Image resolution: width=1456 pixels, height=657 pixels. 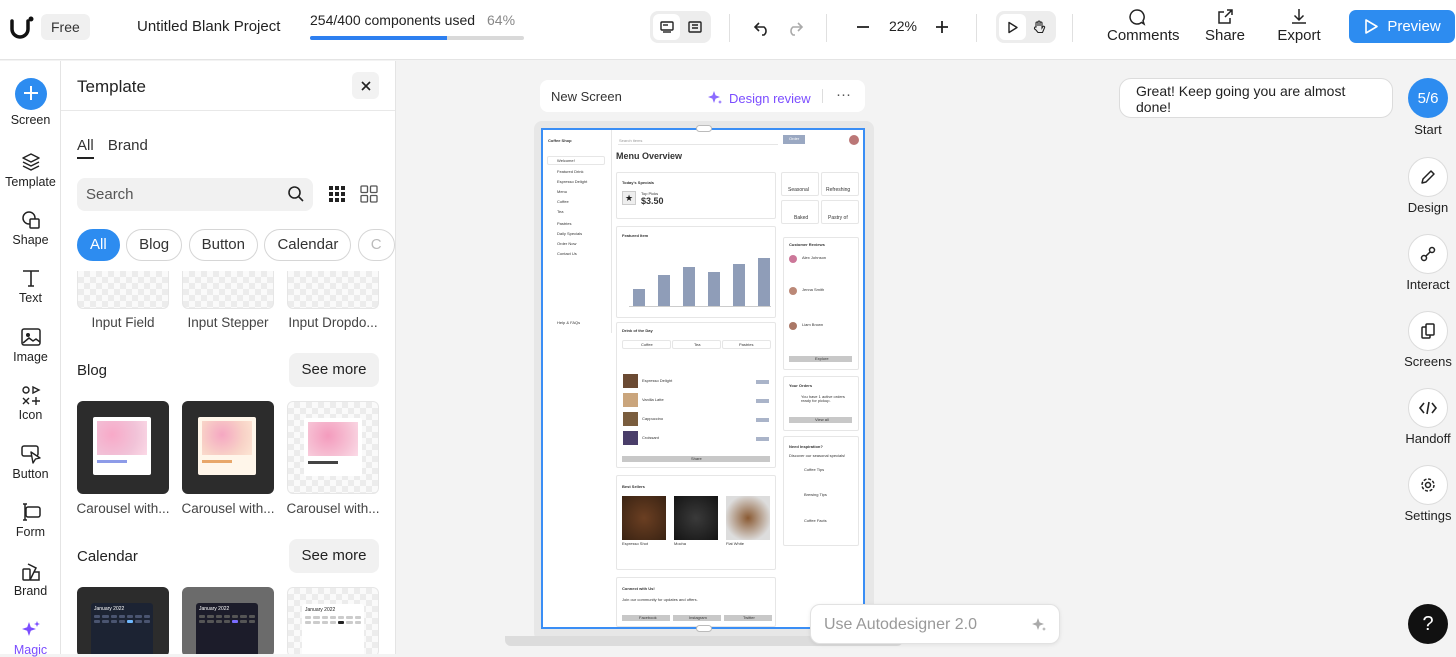 I want to click on grid-small-icon, so click(x=337, y=194).